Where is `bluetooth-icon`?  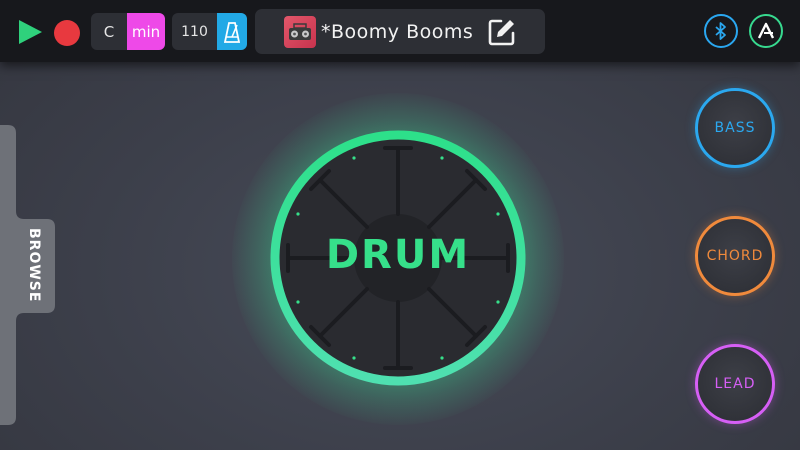
bluetooth-icon is located at coordinates (720, 31).